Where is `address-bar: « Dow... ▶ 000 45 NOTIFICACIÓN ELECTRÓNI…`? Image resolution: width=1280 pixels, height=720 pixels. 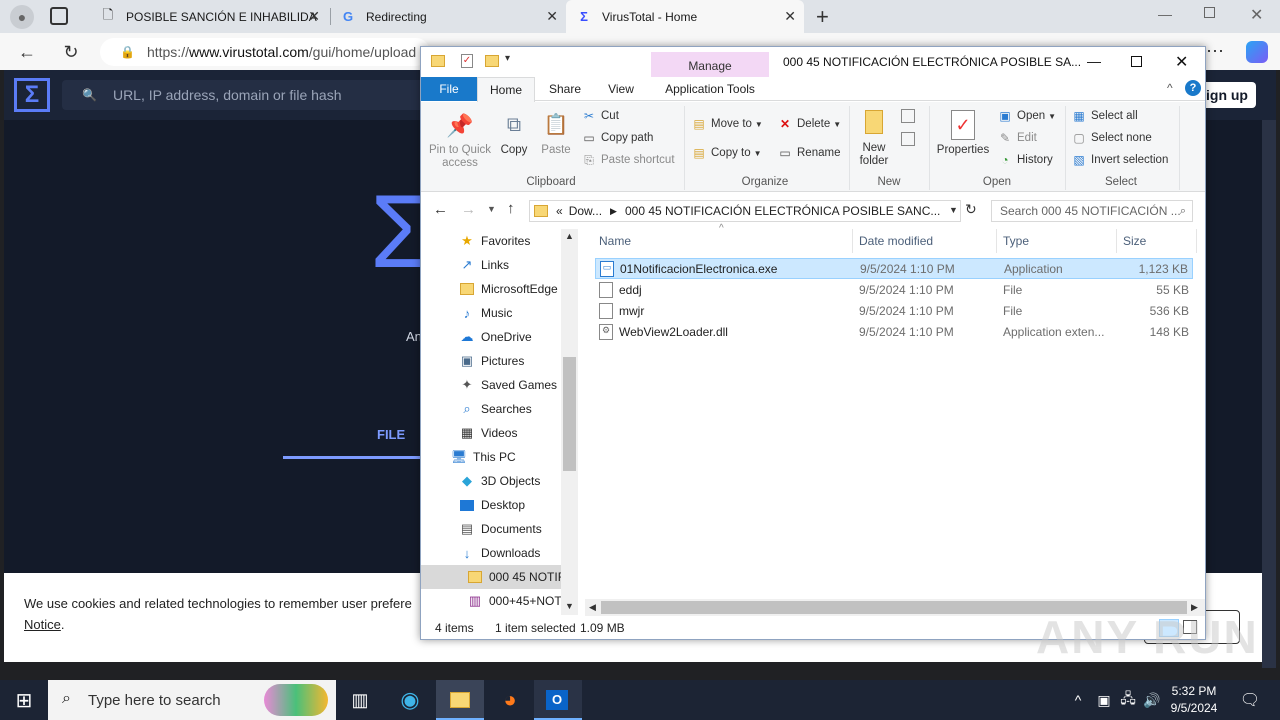
address-bar: « Dow... ▶ 000 45 NOTIFICACIÓN ELECTRÓNI… is located at coordinates (745, 211).